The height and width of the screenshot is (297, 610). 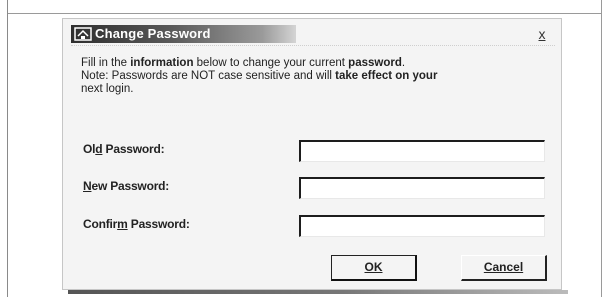 I want to click on confirm-password-label-post: Password:, so click(x=158, y=224).